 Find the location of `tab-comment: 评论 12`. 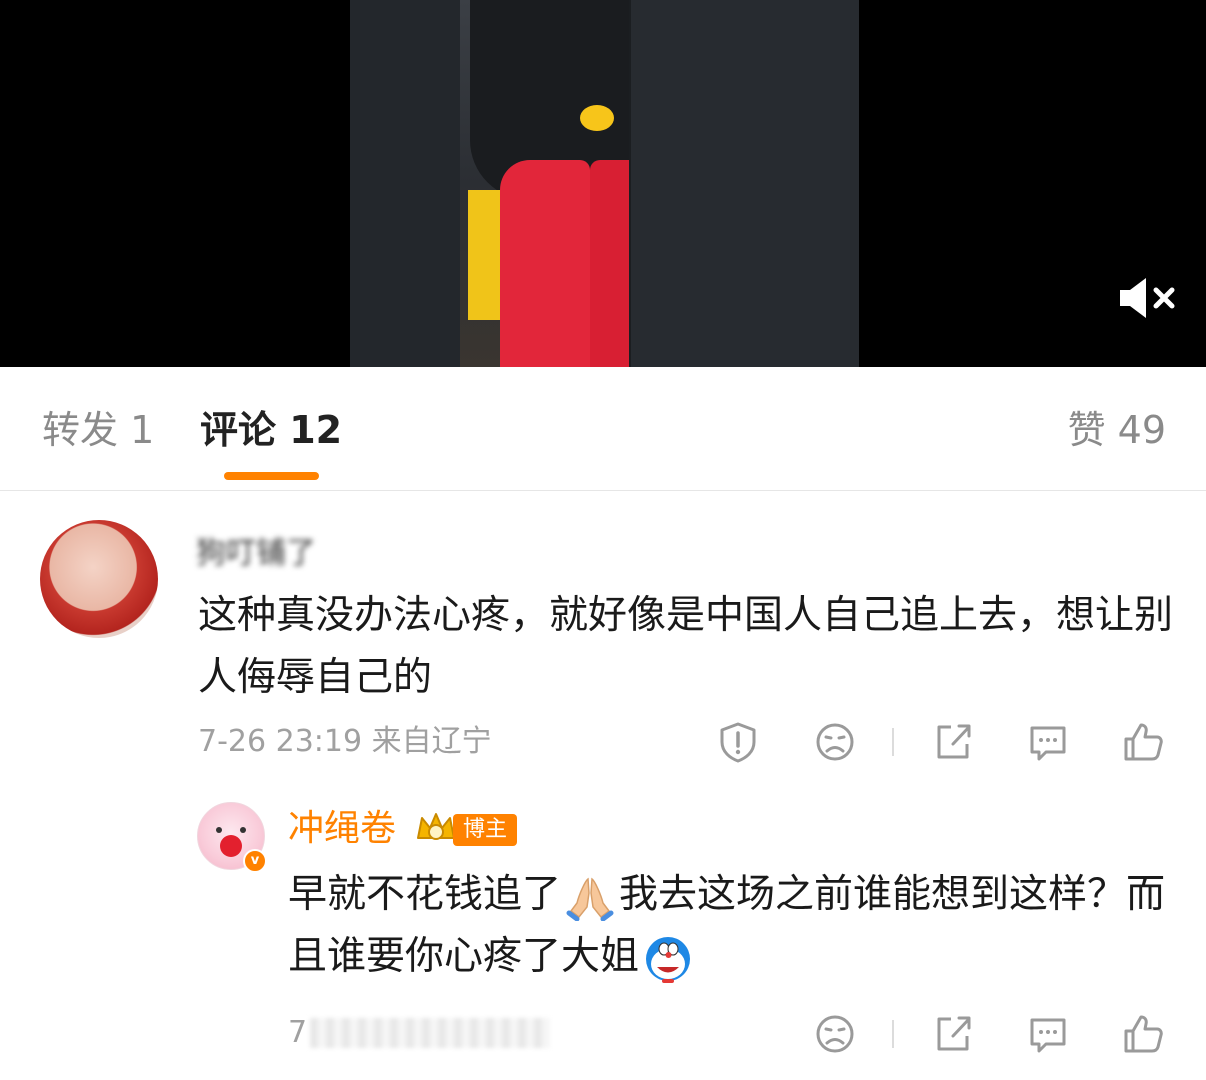

tab-comment: 评论 12 is located at coordinates (271, 430).